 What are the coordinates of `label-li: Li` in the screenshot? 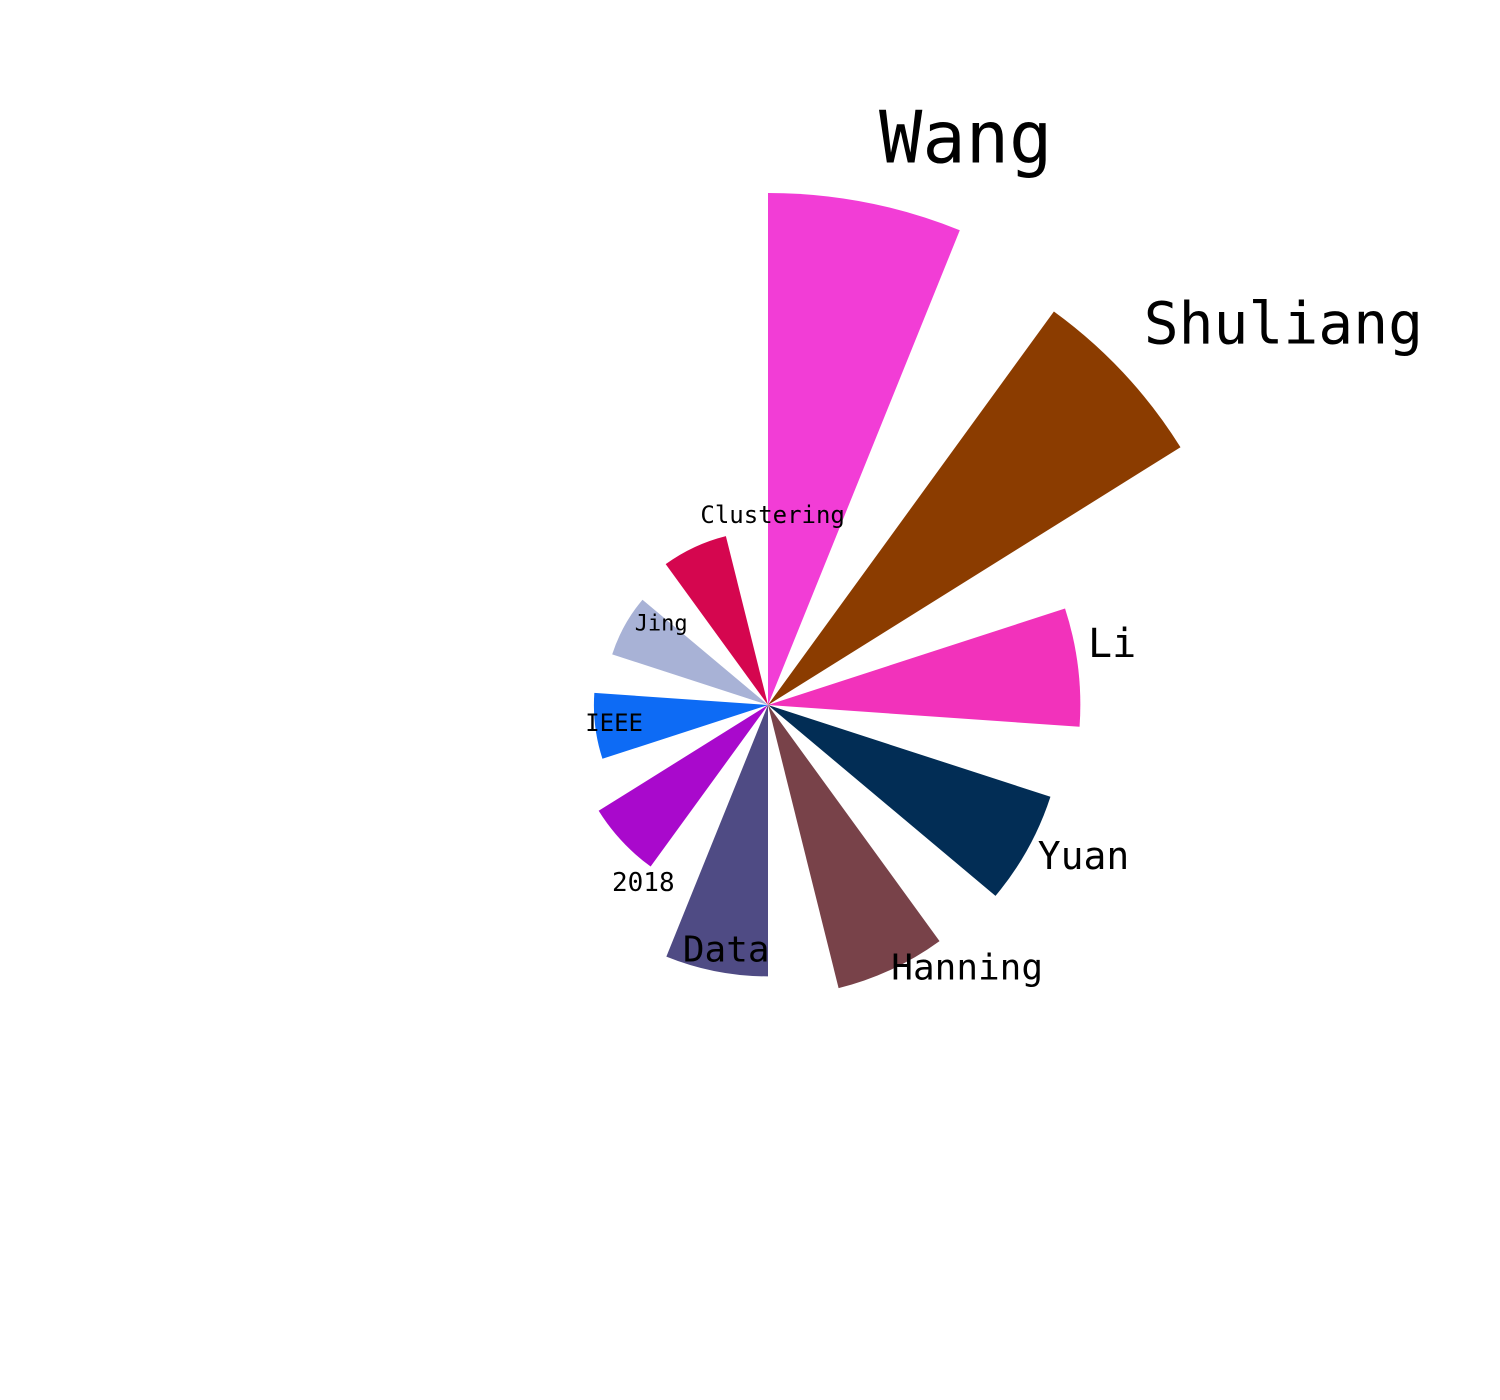 It's located at (1112, 644).